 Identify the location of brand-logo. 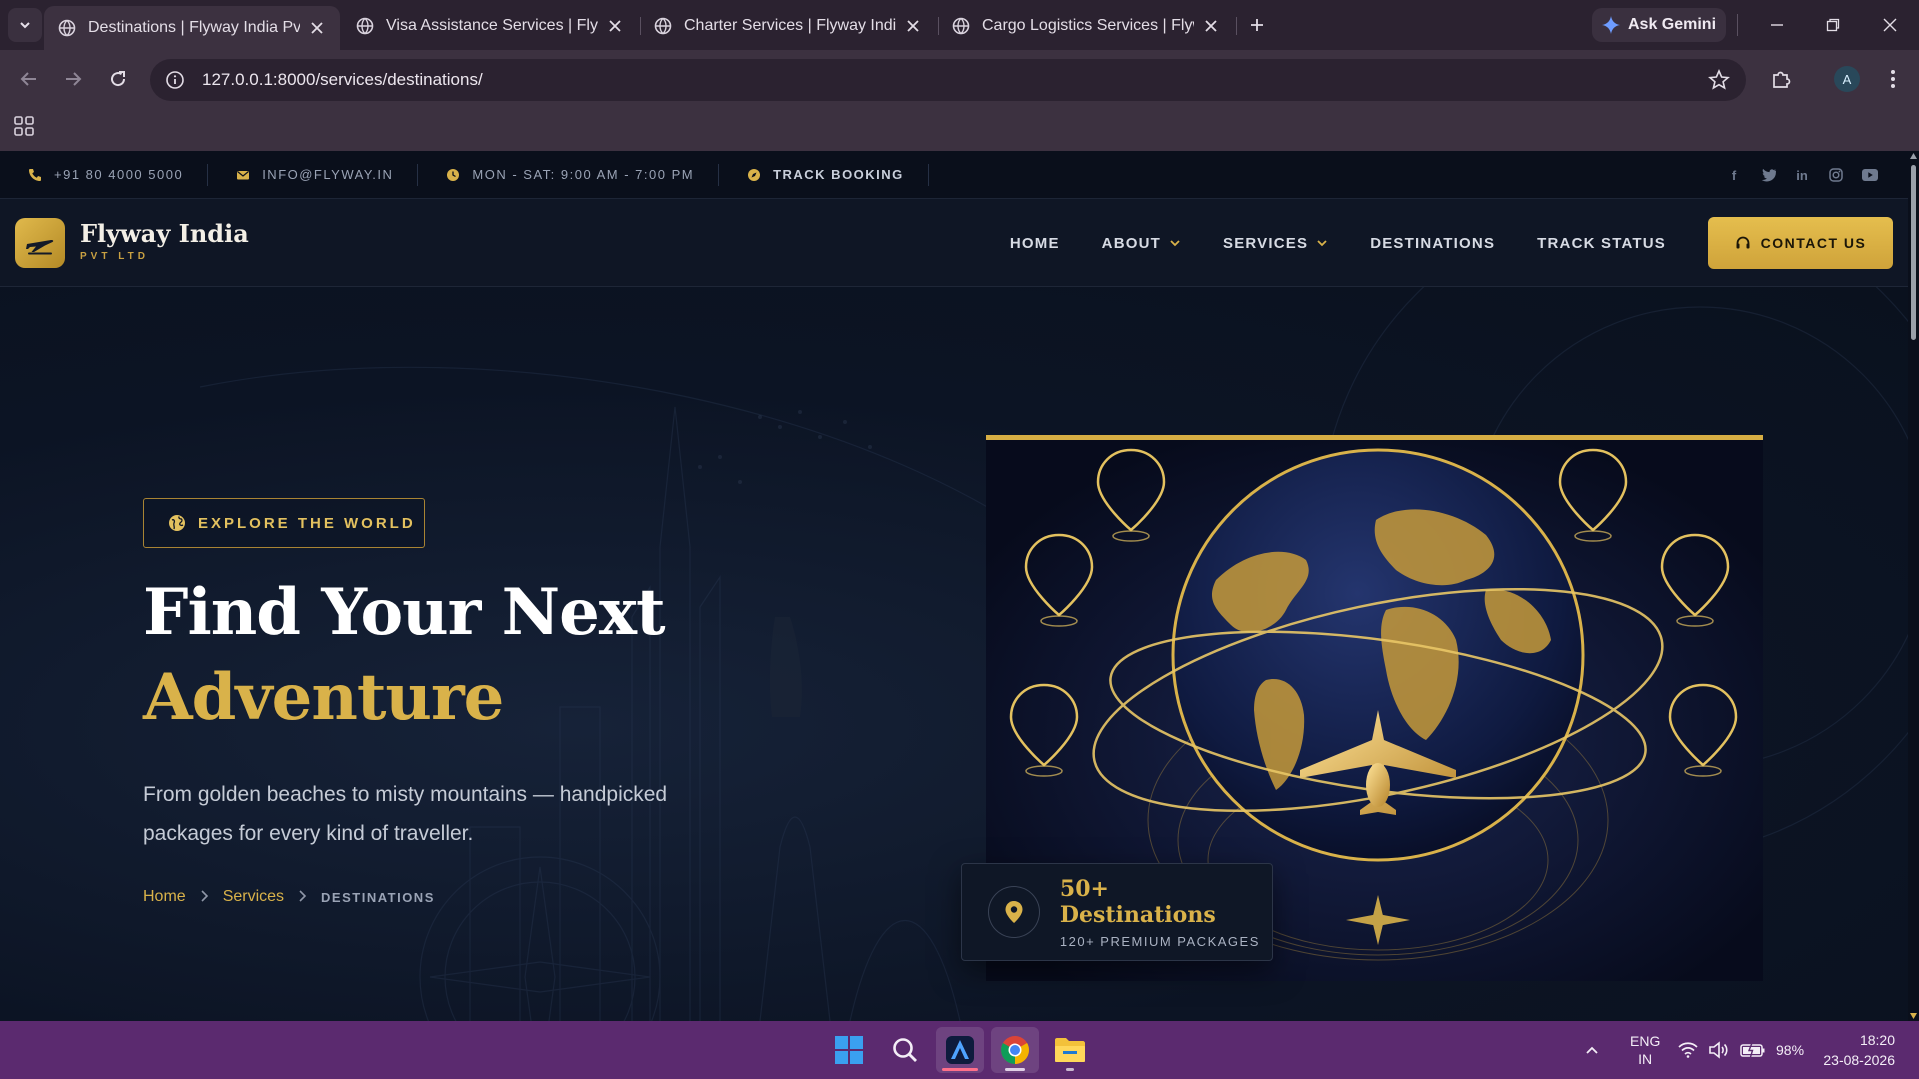
(40, 243).